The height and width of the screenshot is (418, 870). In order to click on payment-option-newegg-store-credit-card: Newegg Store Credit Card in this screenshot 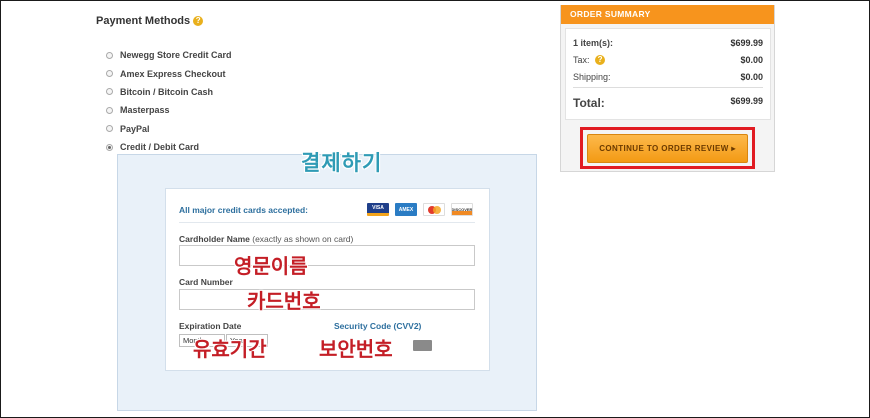, I will do `click(169, 55)`.